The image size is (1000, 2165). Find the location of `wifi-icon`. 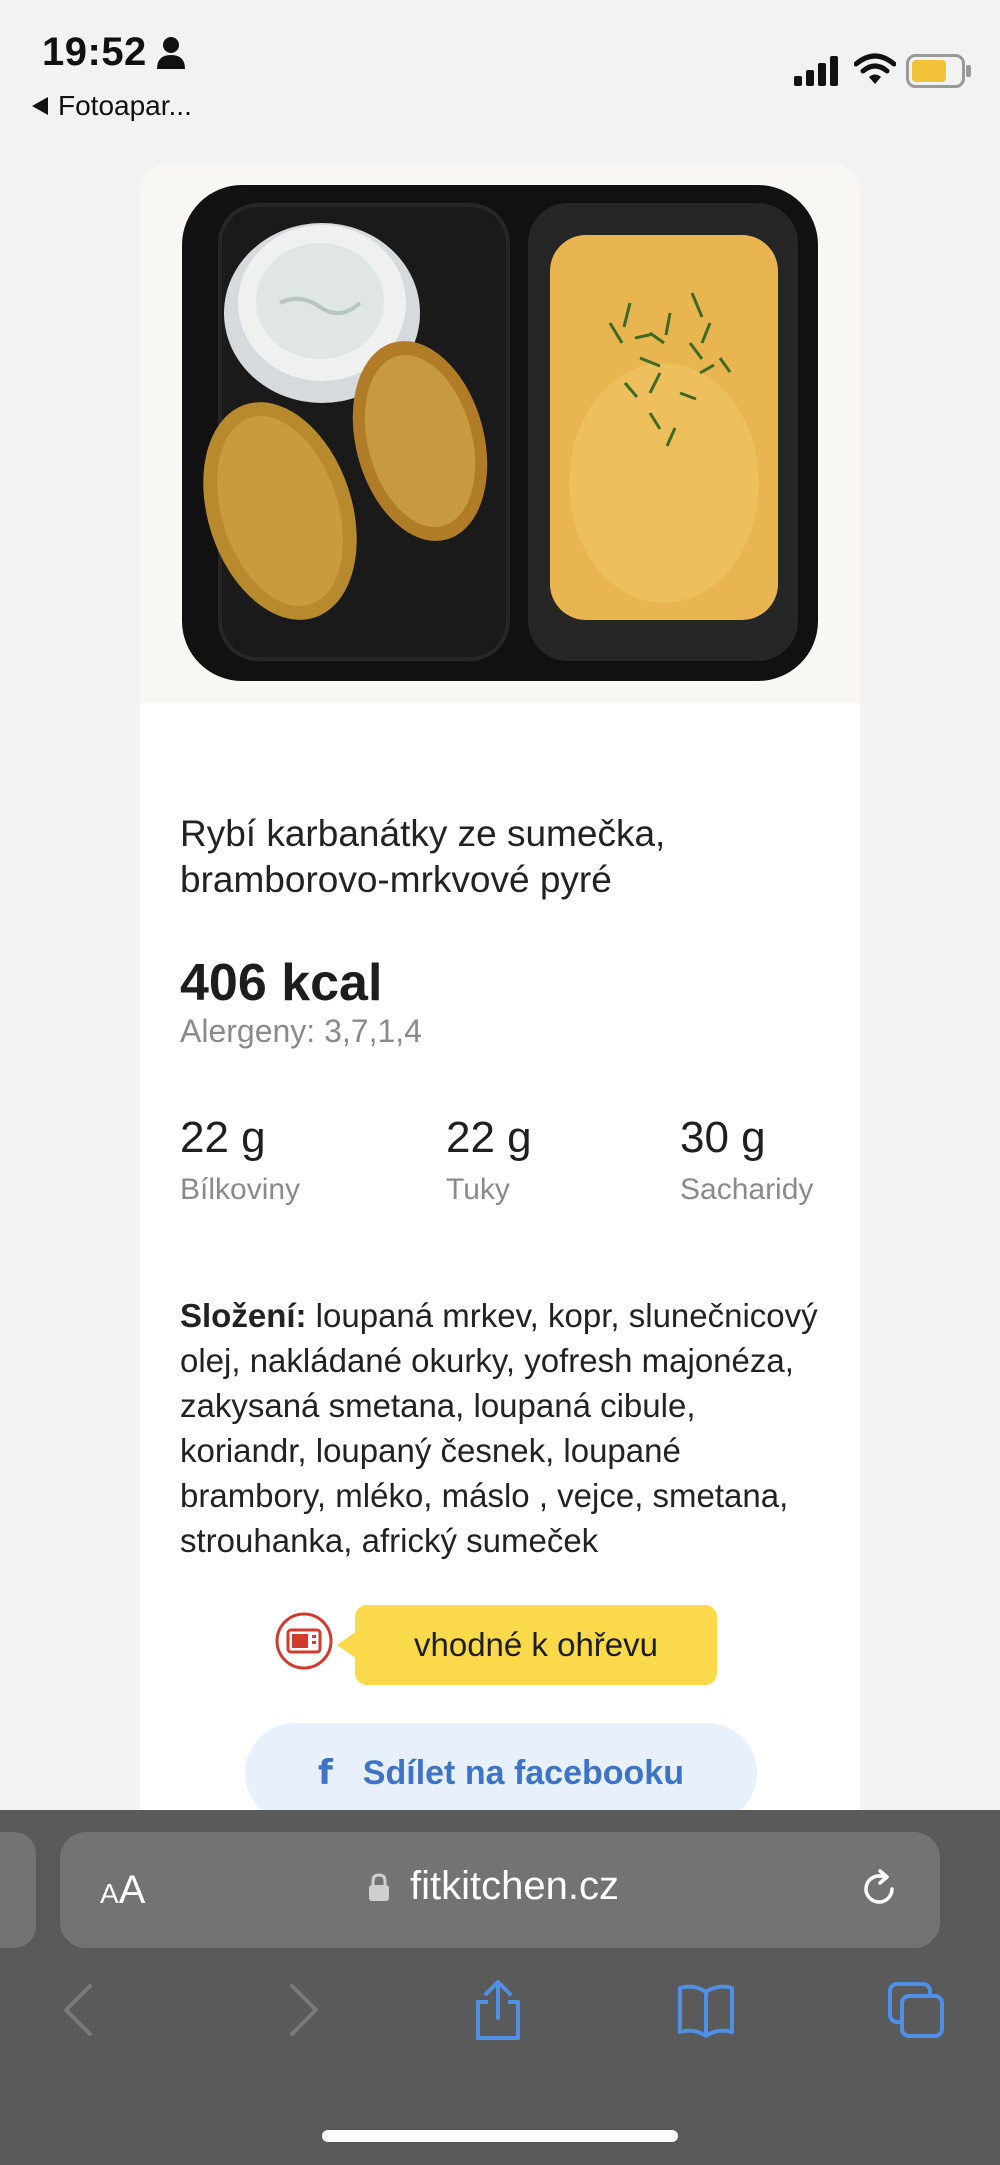

wifi-icon is located at coordinates (875, 68).